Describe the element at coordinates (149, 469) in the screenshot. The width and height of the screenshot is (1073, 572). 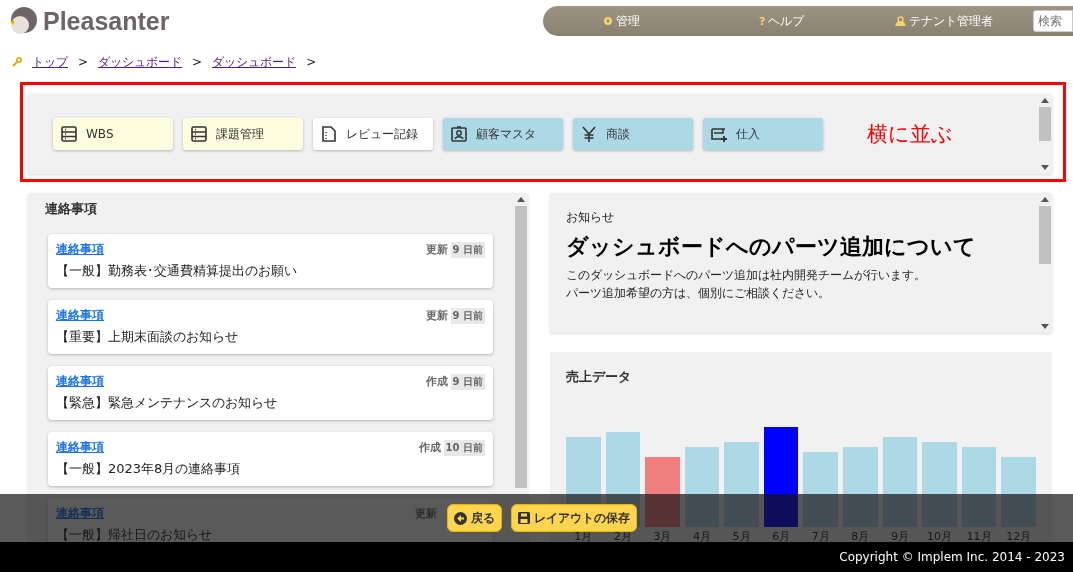
I see `notice-title: 【一般】2023年8月の連絡事項` at that location.